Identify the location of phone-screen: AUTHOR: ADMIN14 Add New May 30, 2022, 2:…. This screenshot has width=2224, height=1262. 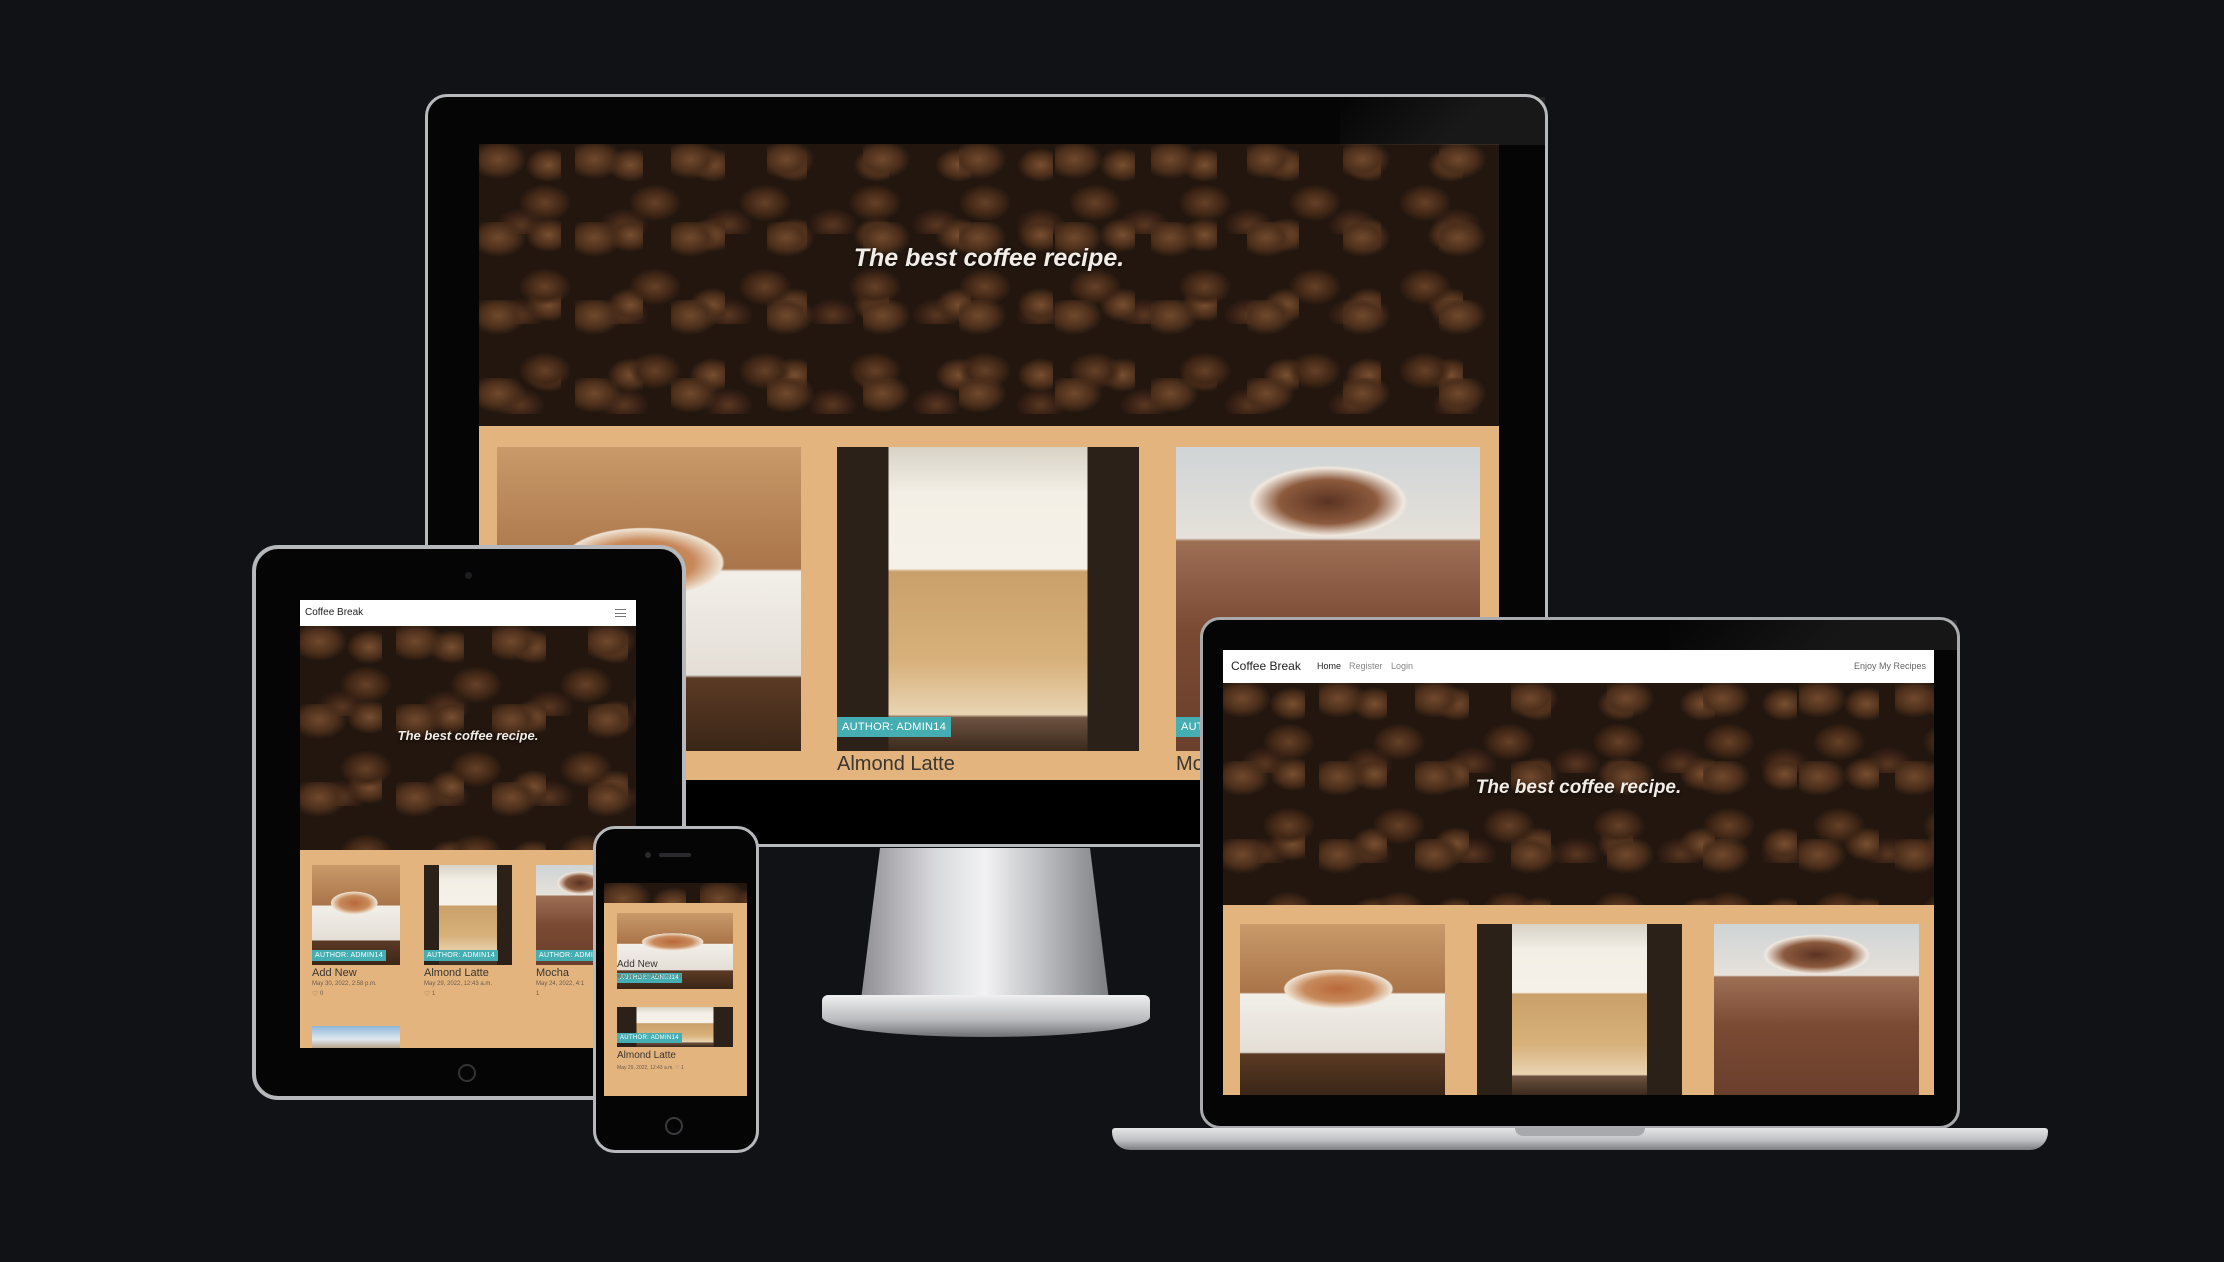
(675, 989).